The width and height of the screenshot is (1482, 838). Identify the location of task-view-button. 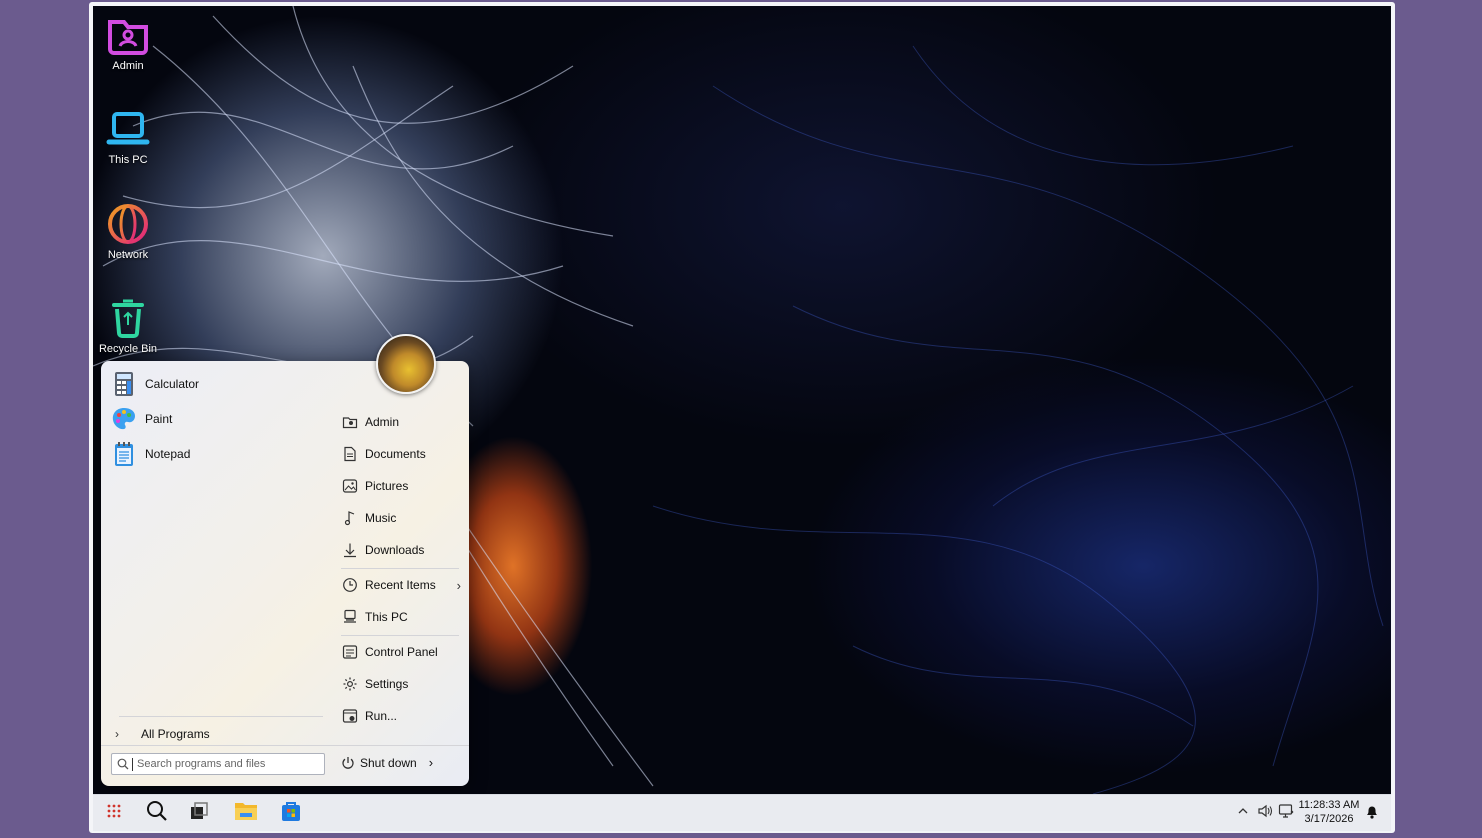
(199, 813).